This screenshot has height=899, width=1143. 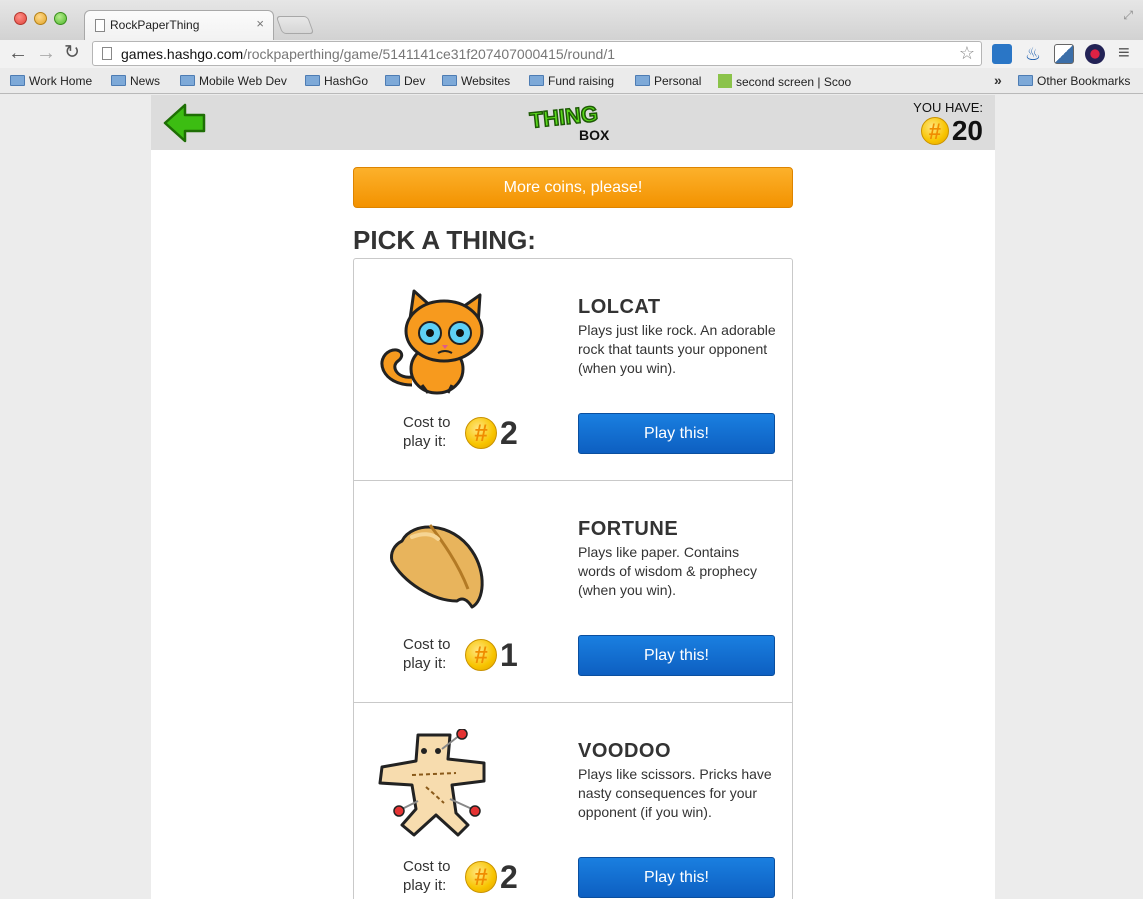 What do you see at coordinates (678, 81) in the screenshot?
I see `bookmark-label: Personal` at bounding box center [678, 81].